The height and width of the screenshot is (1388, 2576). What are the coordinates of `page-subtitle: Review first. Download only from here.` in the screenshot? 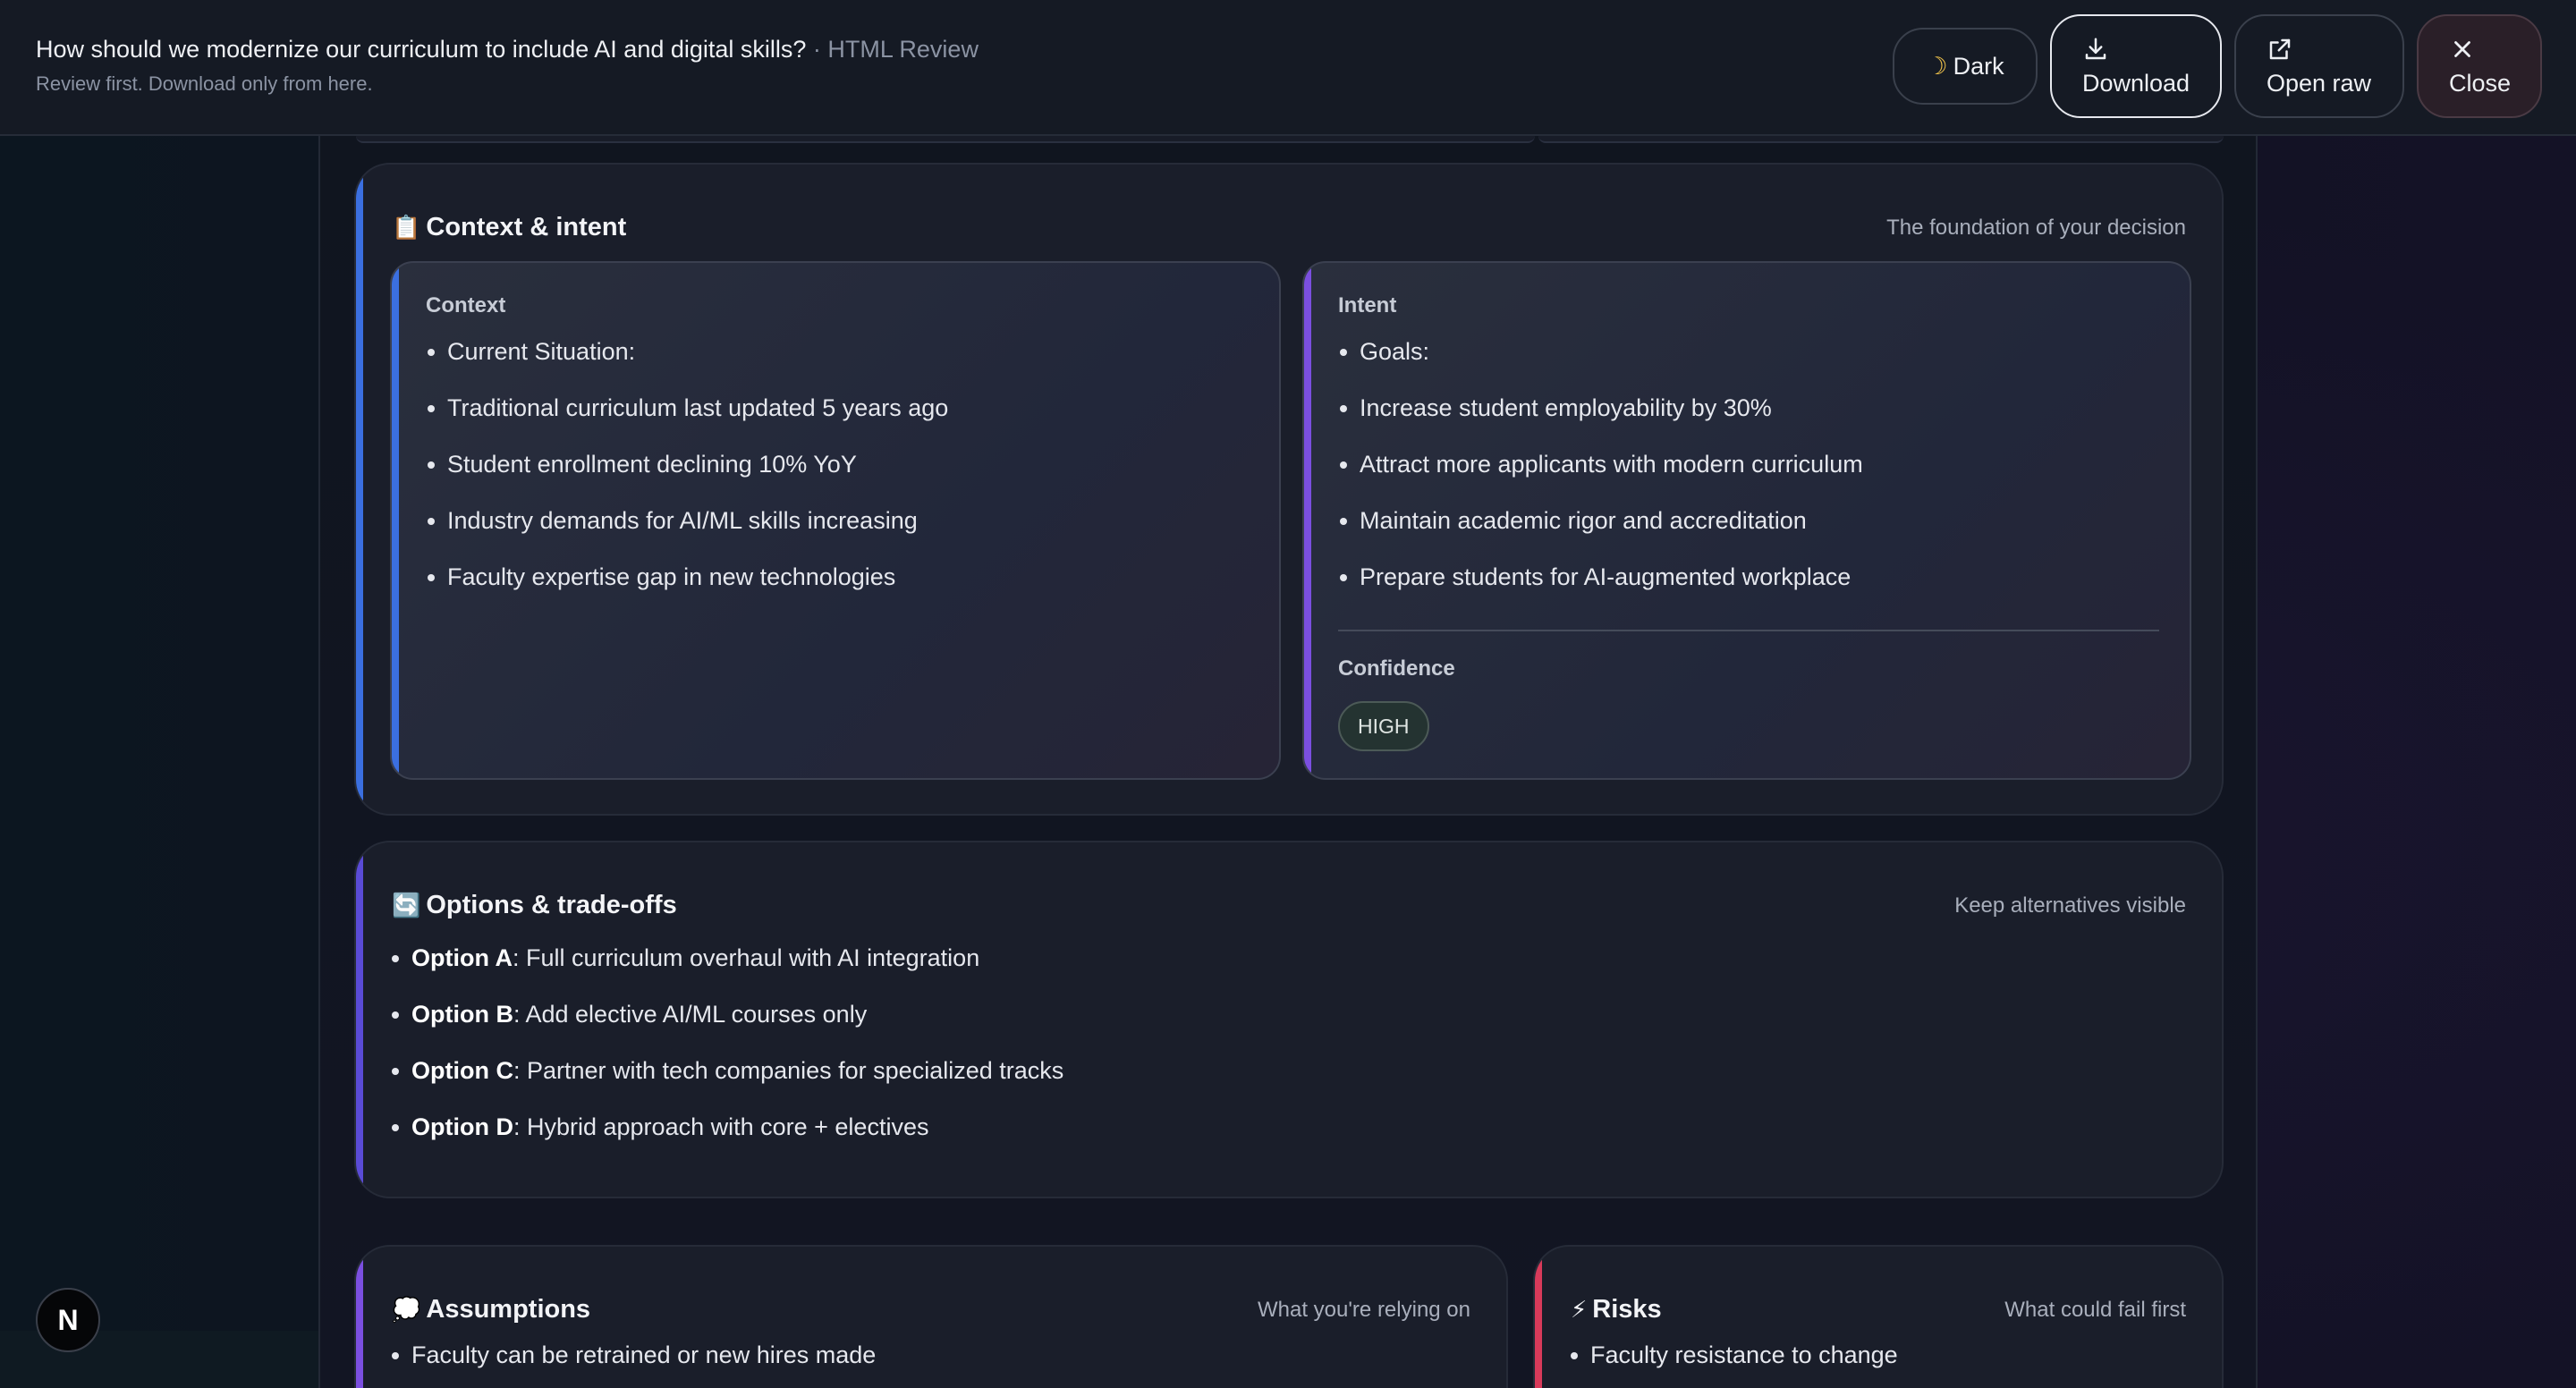 It's located at (204, 84).